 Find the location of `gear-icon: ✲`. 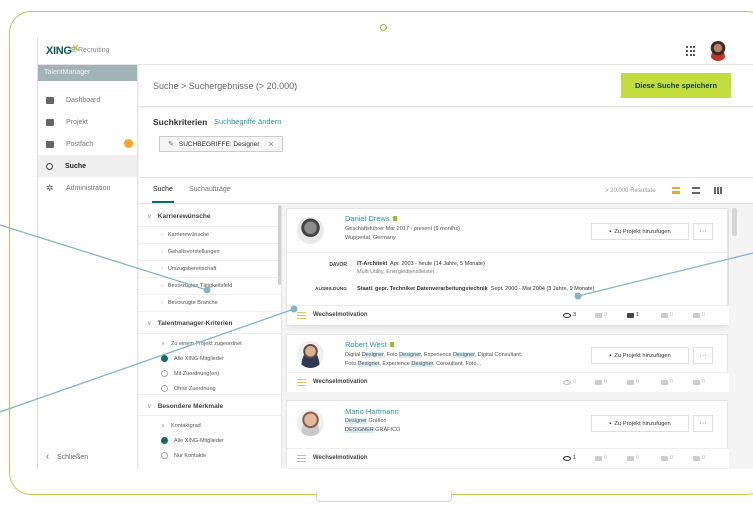

gear-icon: ✲ is located at coordinates (50, 187).